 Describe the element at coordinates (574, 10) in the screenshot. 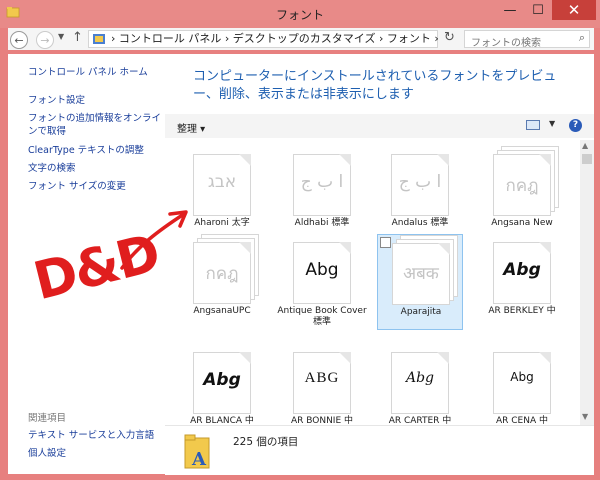

I see `close-button: ✕` at that location.